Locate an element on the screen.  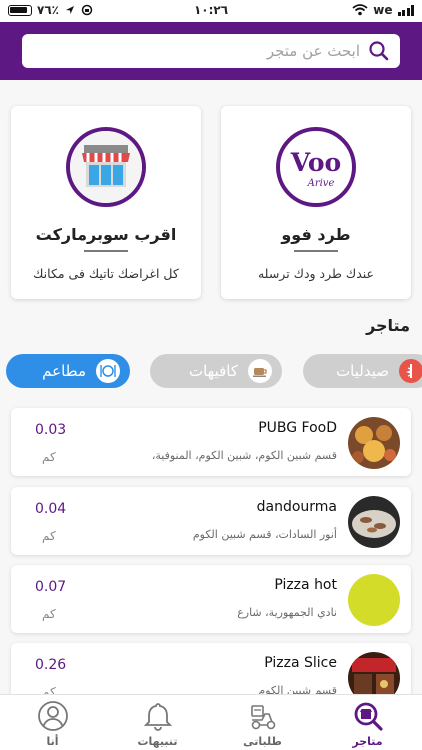
coffee-icon is located at coordinates (260, 371).